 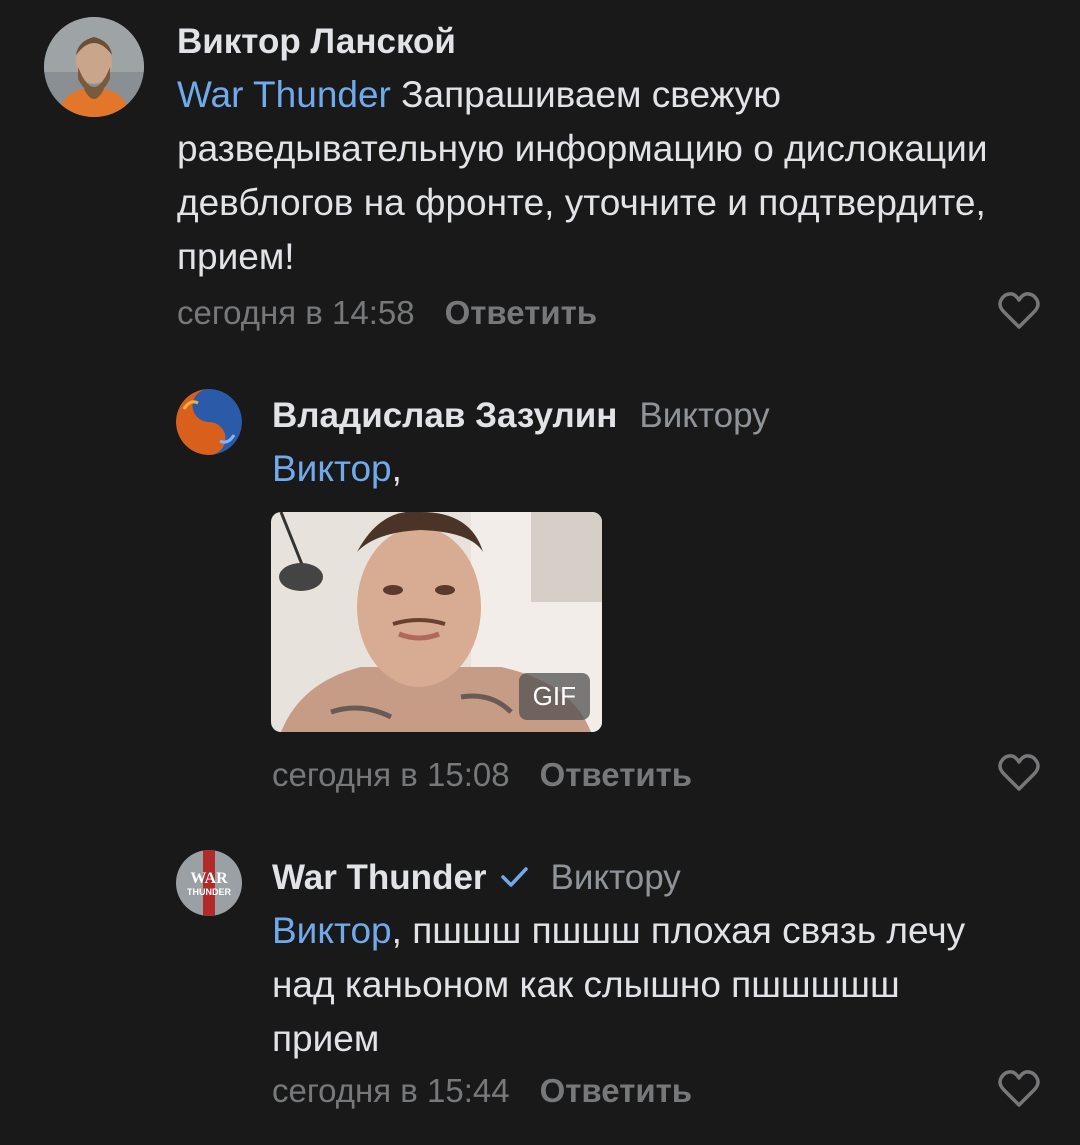 I want to click on avatar-vladislav, so click(x=209, y=422).